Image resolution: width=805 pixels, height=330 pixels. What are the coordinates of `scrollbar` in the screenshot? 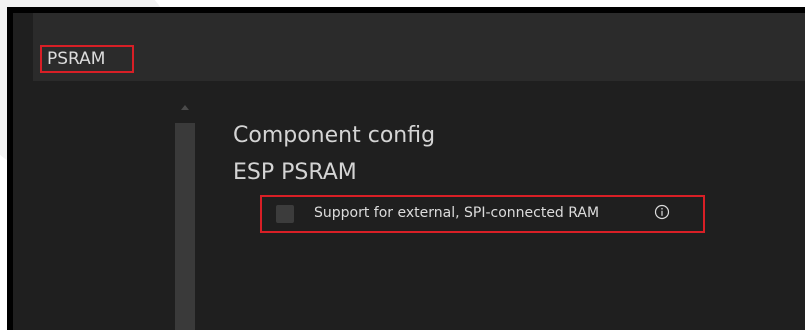 It's located at (185, 226).